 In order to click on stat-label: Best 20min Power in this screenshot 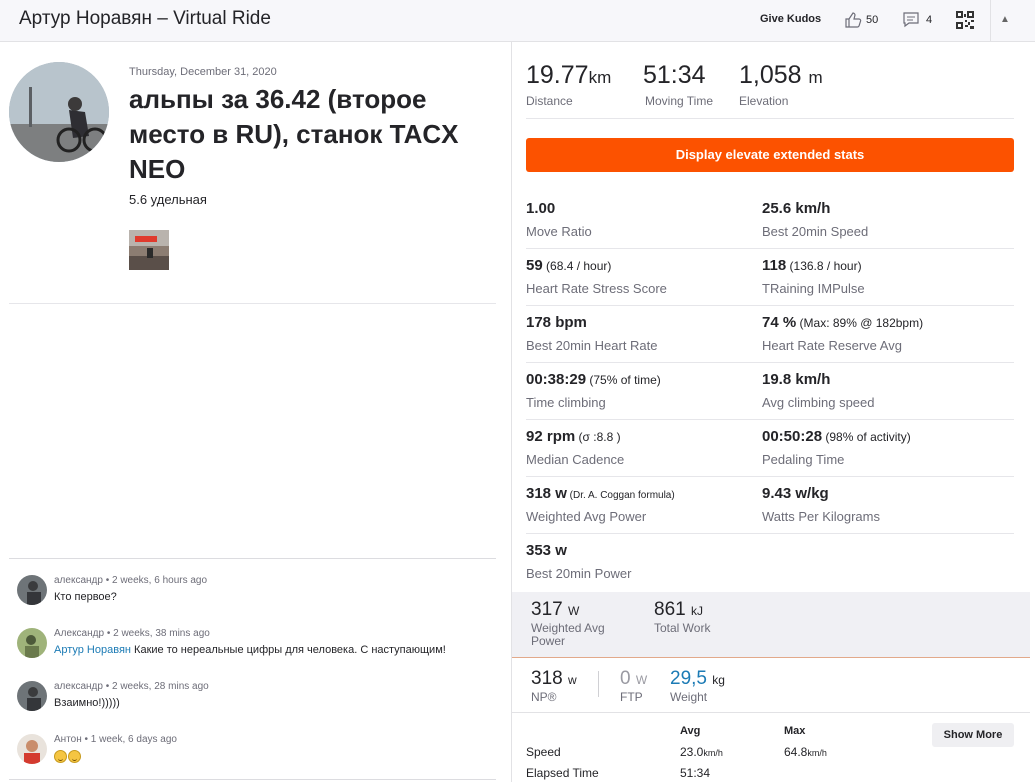, I will do `click(579, 573)`.